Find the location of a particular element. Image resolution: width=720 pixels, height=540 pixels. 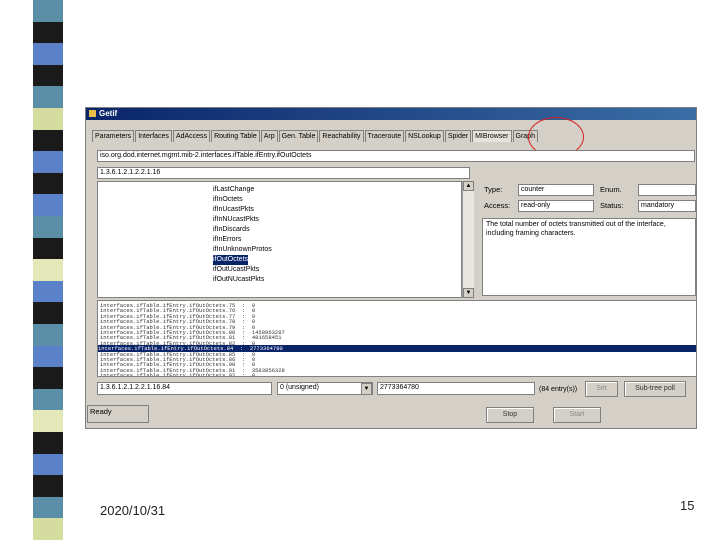

window-title: Getif is located at coordinates (108, 113).